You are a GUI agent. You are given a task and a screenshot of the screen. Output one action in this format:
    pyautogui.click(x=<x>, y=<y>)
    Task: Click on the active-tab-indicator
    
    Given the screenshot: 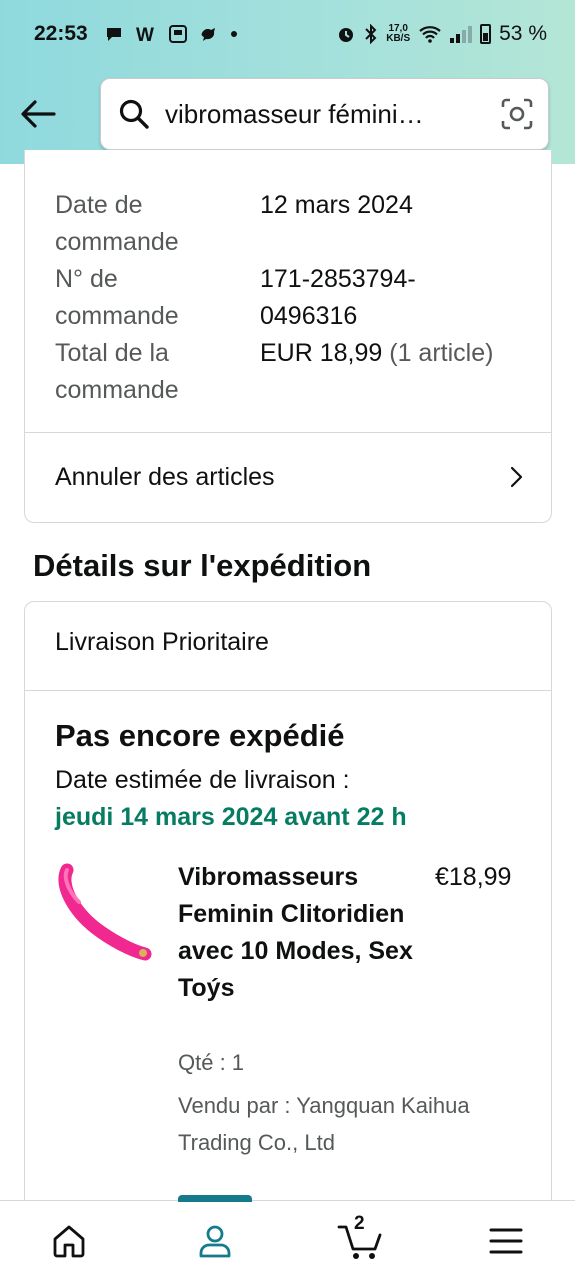 What is the action you would take?
    pyautogui.click(x=215, y=1198)
    